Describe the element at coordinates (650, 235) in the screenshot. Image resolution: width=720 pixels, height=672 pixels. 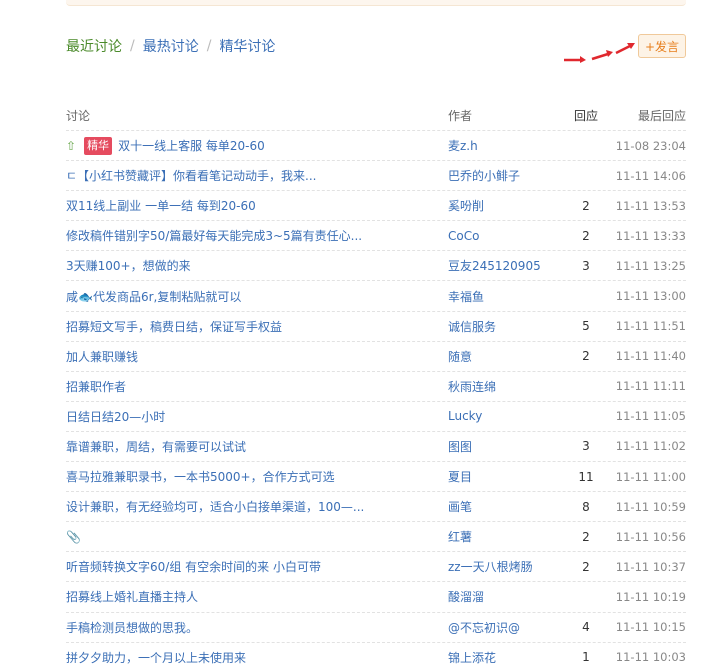
I see `last-reply-time: 11-11 13:33` at that location.